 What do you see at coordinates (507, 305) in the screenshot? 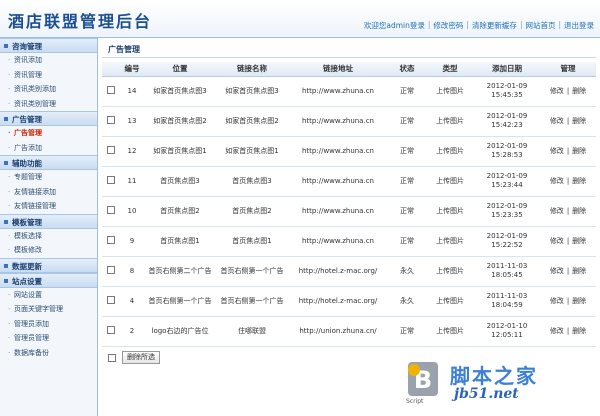
I see `row-date-time: 18:04:59` at bounding box center [507, 305].